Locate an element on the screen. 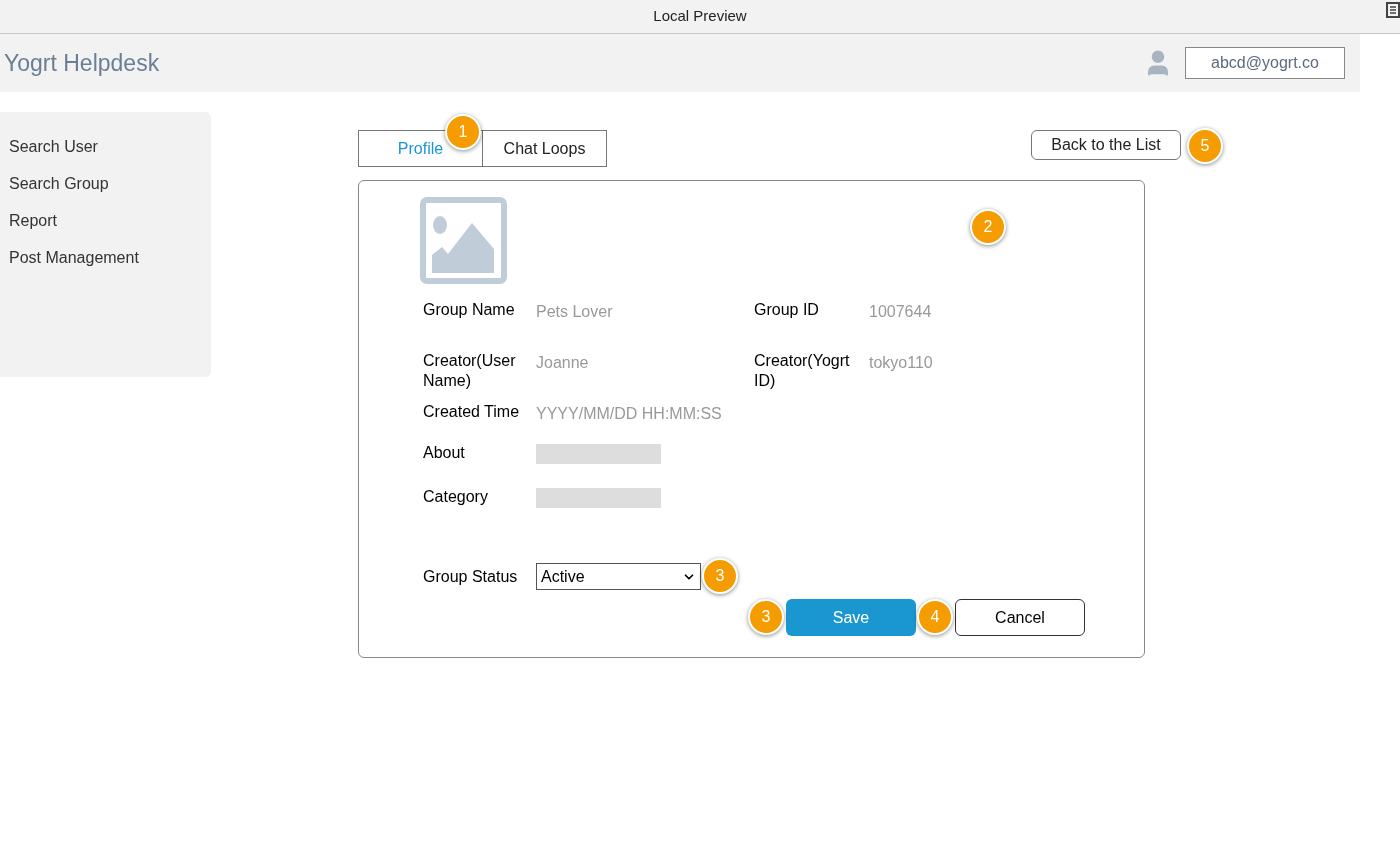  sidebar-item: Report is located at coordinates (110, 220).